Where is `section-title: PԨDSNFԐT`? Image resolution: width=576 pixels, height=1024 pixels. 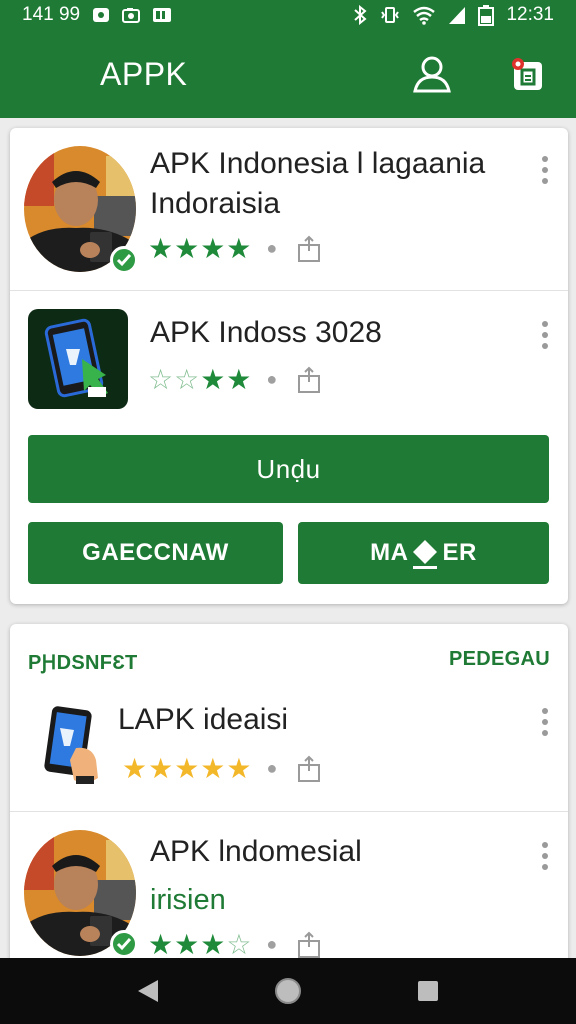
section-title: PԨDSNFԐT is located at coordinates (83, 663).